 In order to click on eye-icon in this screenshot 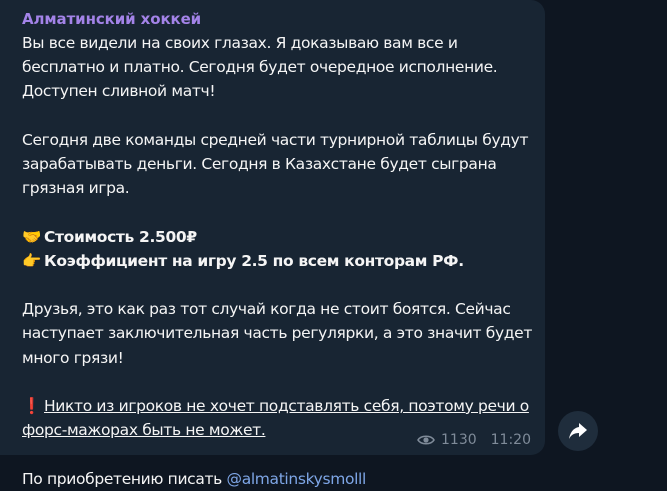, I will do `click(426, 440)`.